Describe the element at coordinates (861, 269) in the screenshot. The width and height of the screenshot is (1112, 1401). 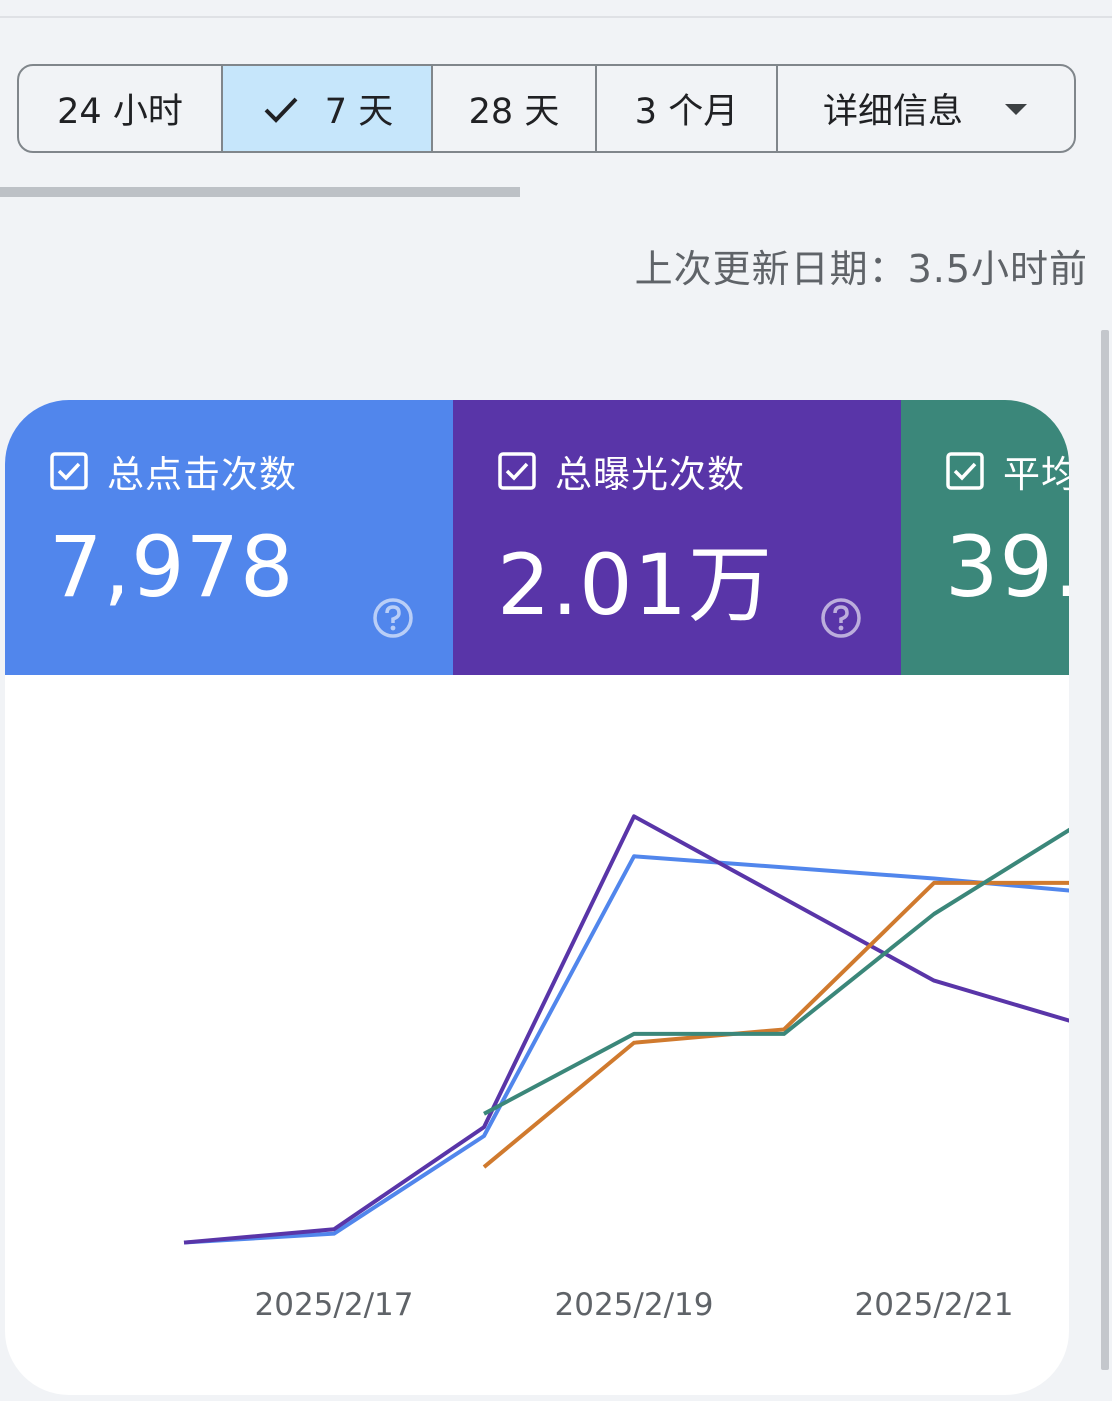
I see `last-updated-text: 上次更新日期：3.5小时前` at that location.